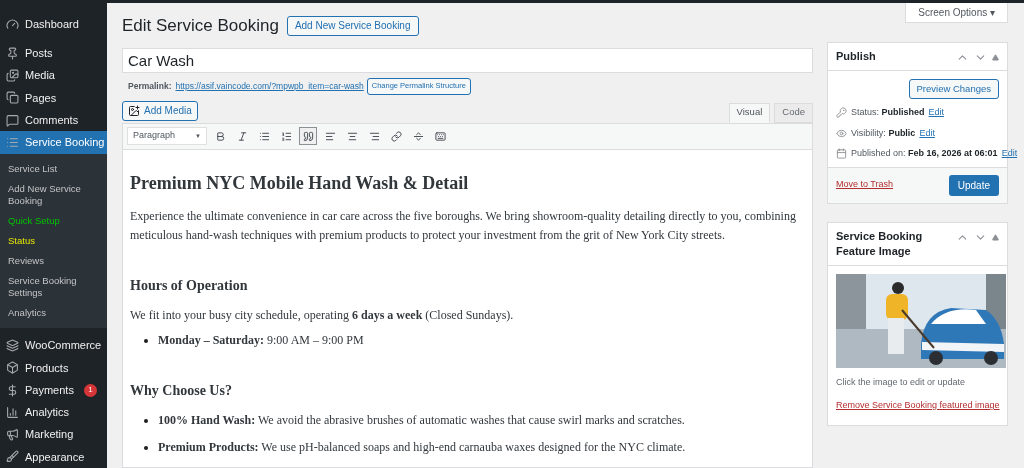 Image resolution: width=1024 pixels, height=468 pixels. Describe the element at coordinates (12, 390) in the screenshot. I see `dollar-icon` at that location.